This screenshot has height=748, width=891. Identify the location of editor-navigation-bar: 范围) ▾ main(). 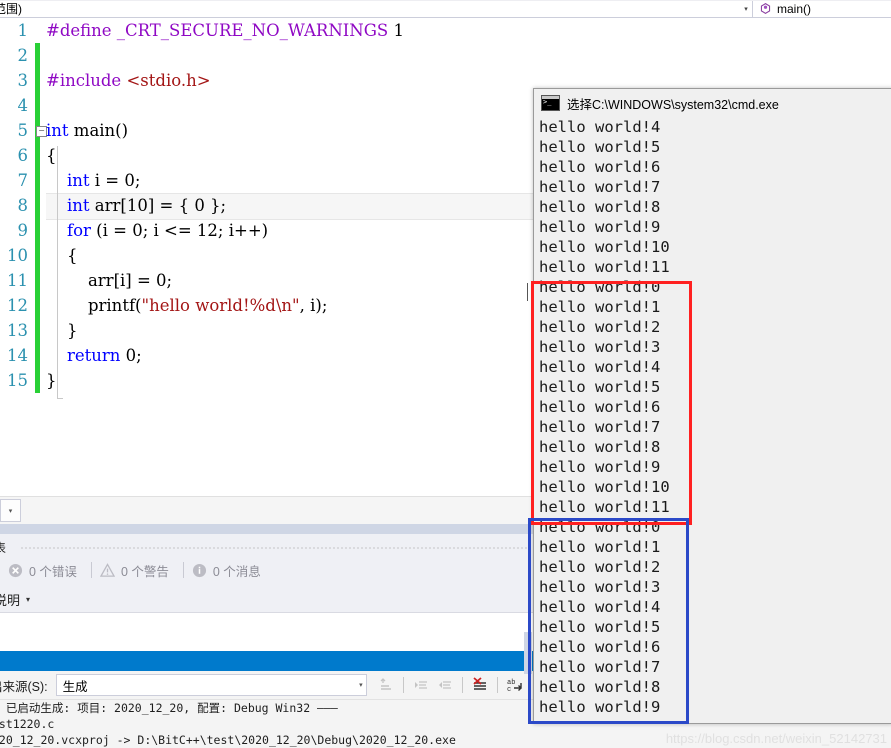
(445, 9).